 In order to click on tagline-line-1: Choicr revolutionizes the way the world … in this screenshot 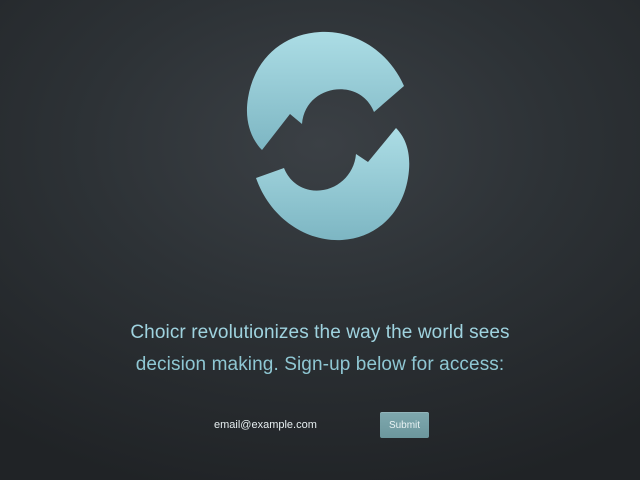, I will do `click(320, 332)`.